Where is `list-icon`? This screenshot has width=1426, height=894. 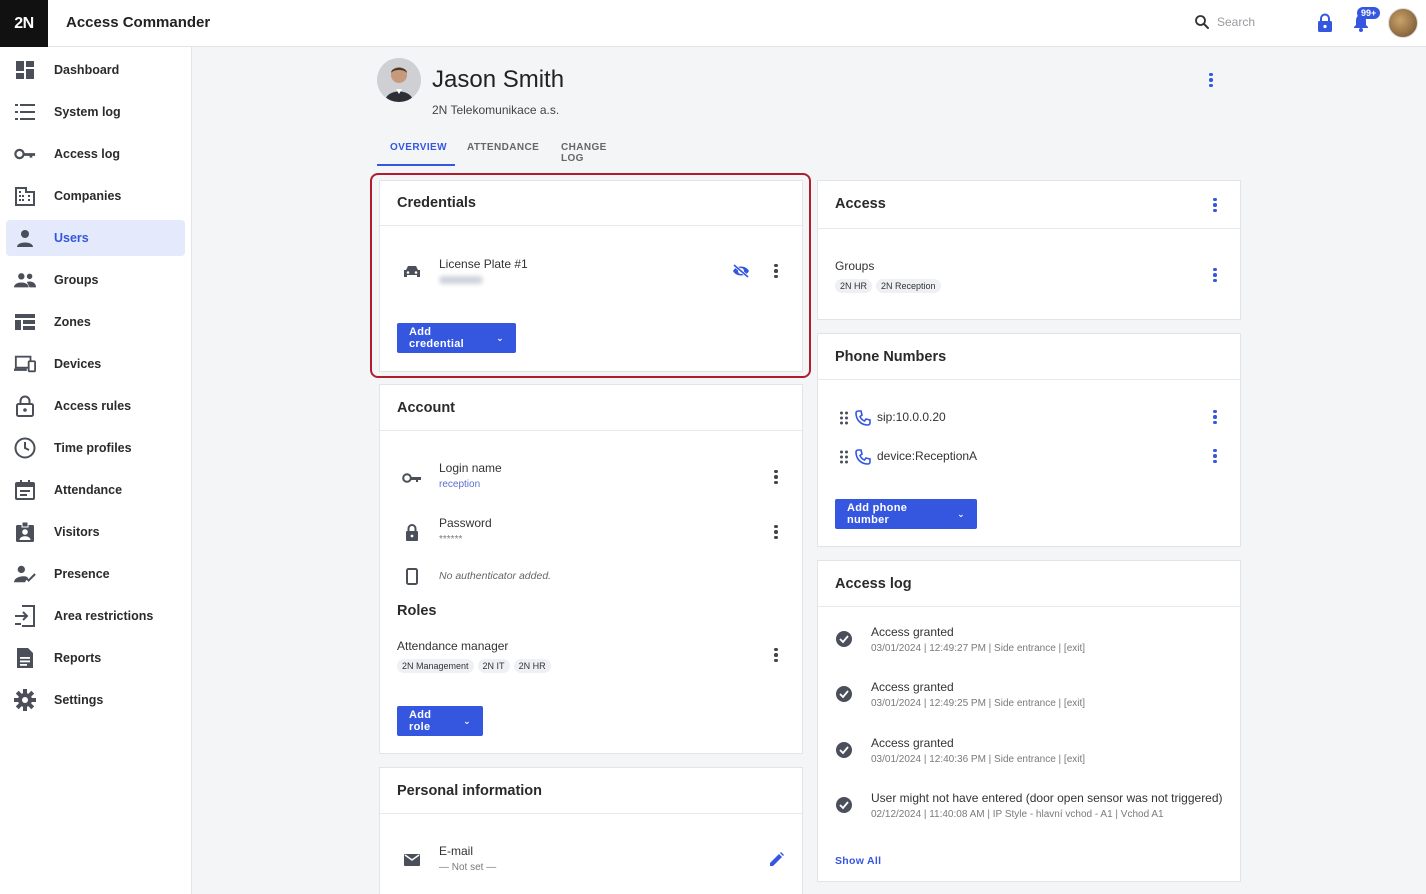
list-icon is located at coordinates (25, 112).